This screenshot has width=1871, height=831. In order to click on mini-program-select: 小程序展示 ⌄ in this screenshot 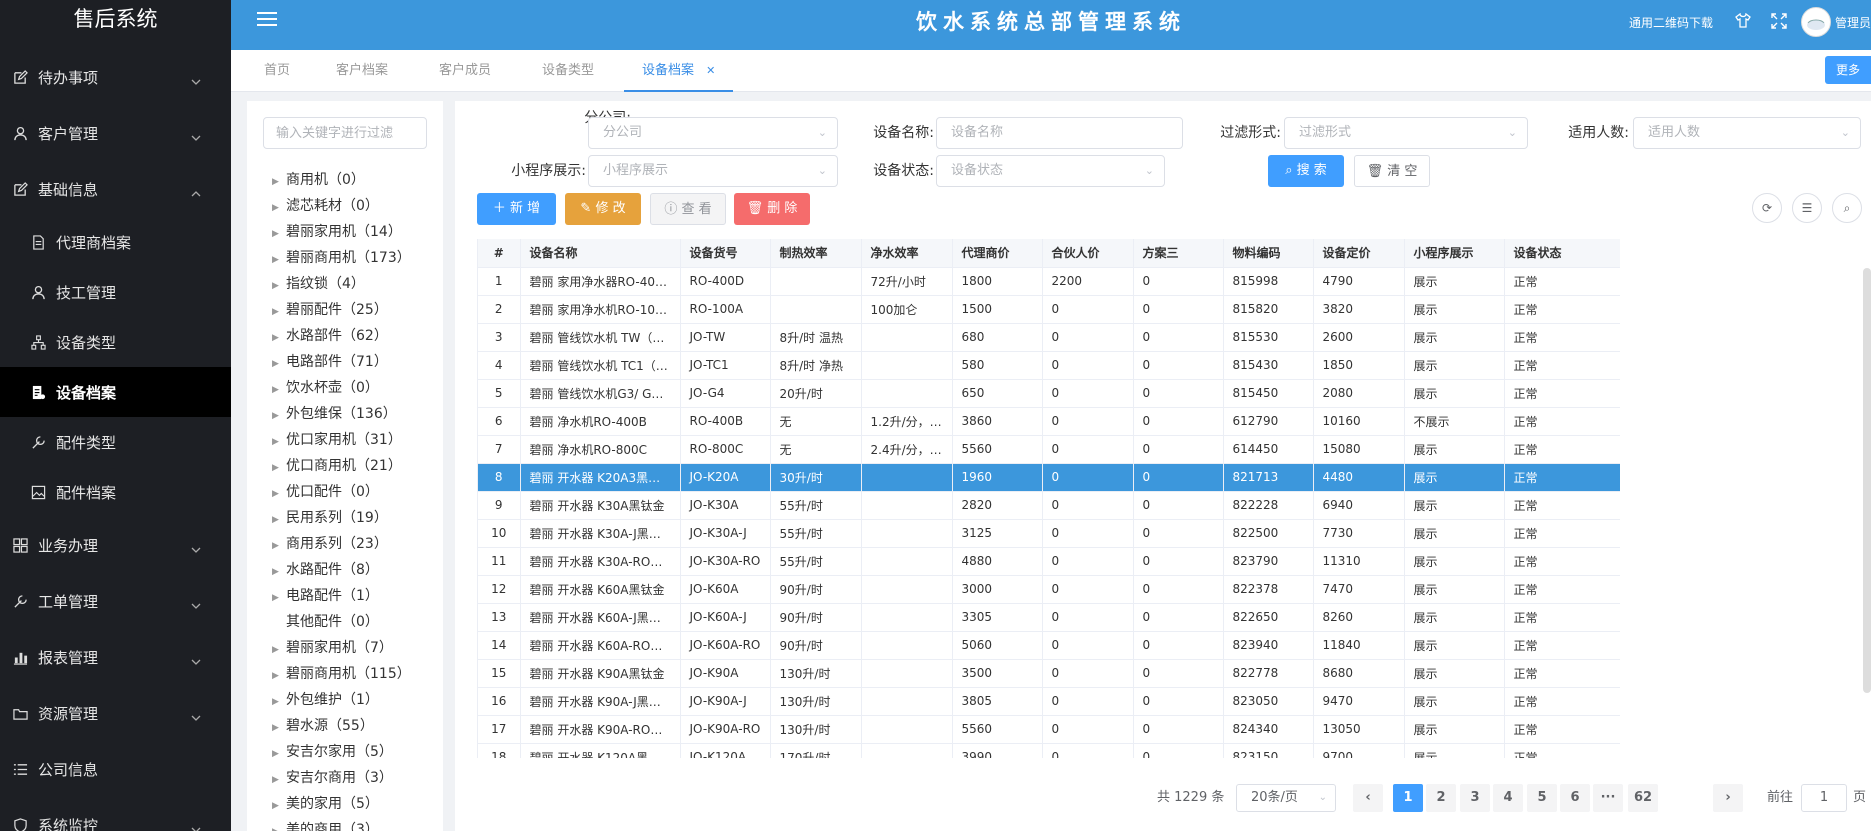, I will do `click(713, 171)`.